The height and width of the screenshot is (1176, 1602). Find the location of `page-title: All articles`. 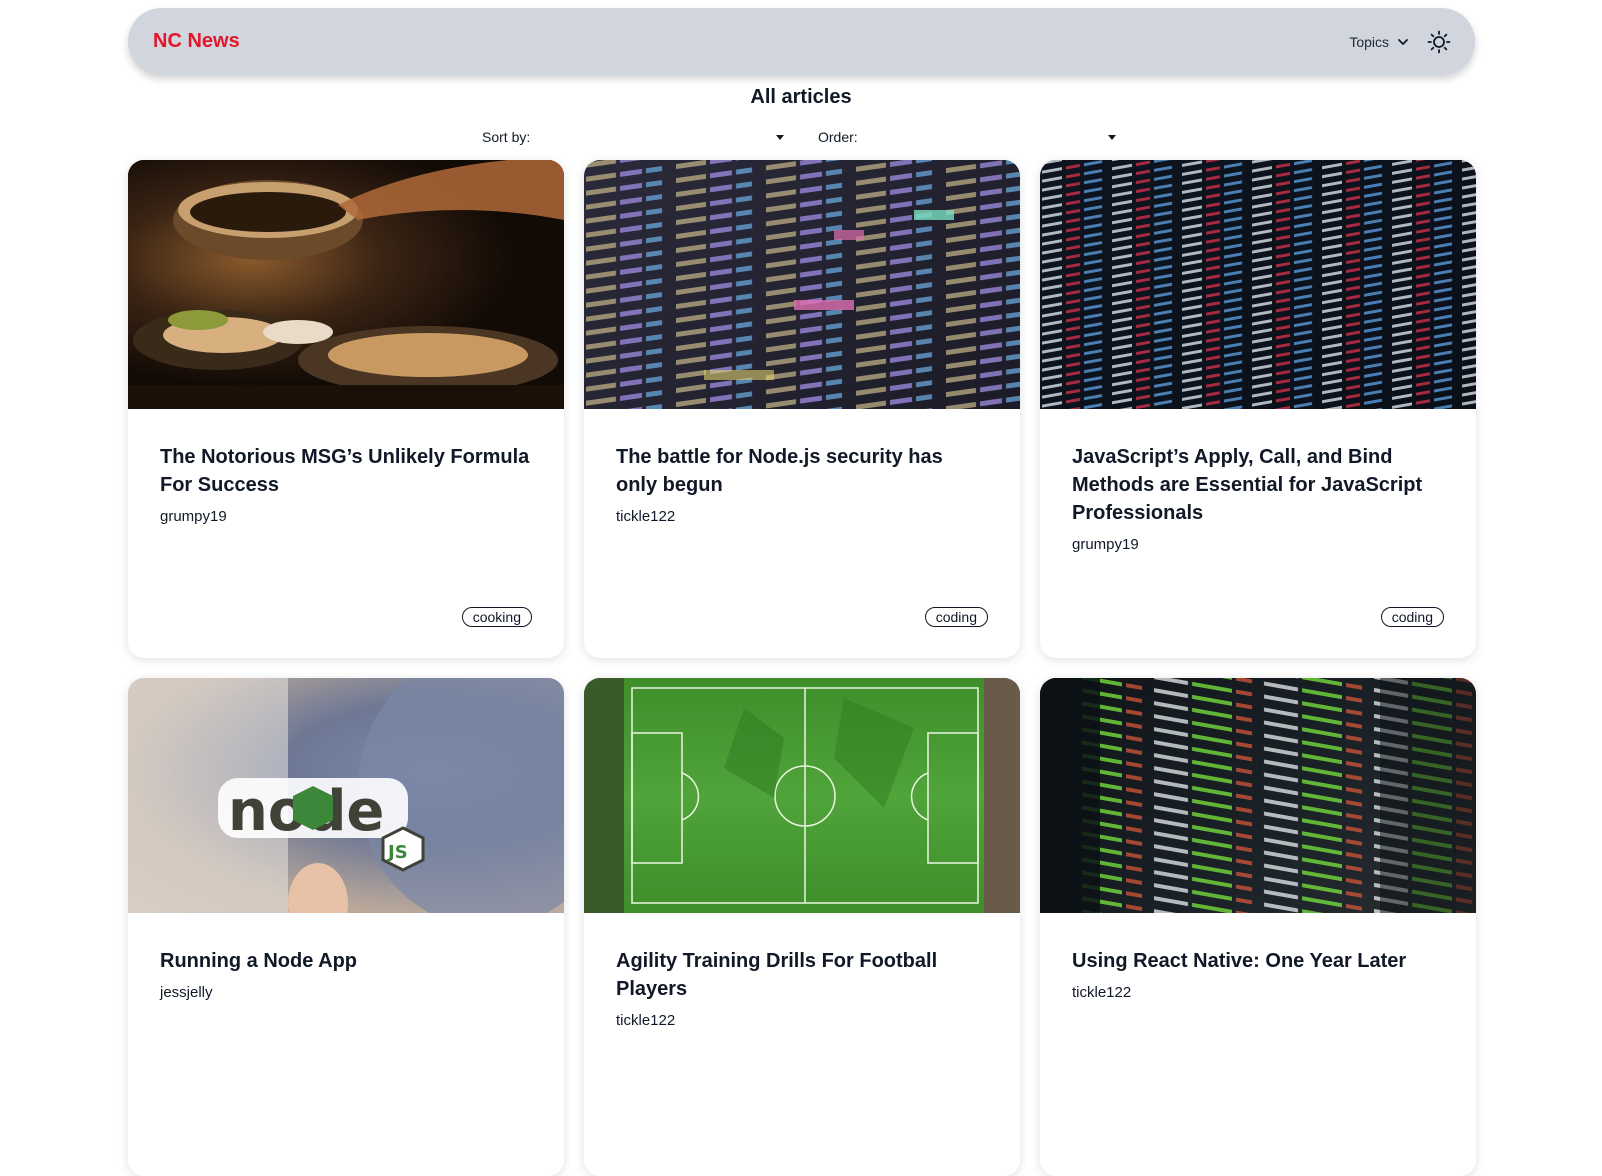

page-title: All articles is located at coordinates (801, 97).